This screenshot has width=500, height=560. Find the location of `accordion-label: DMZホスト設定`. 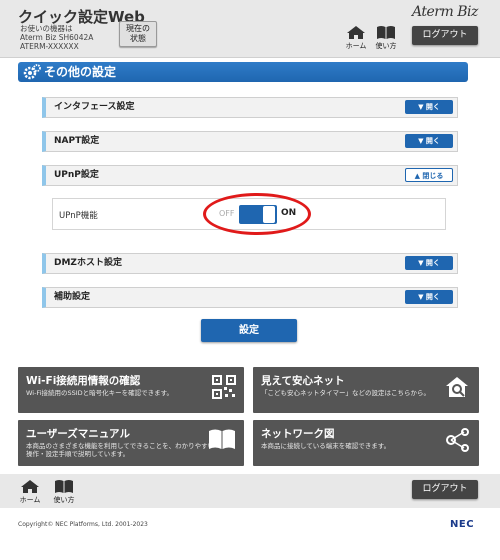

accordion-label: DMZホスト設定 is located at coordinates (88, 263).